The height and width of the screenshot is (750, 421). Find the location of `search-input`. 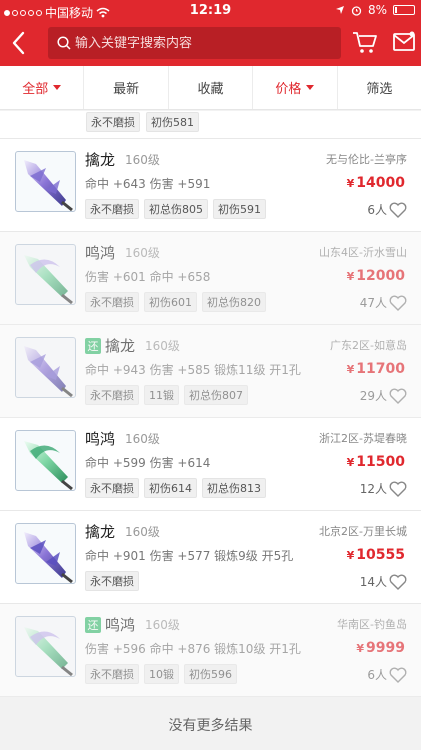

search-input is located at coordinates (195, 43).